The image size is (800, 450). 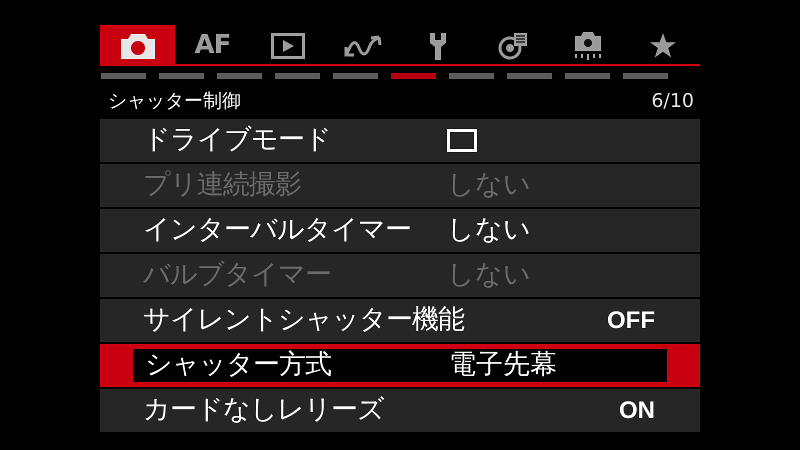 I want to click on menu-row: ドライブモード, so click(x=400, y=140).